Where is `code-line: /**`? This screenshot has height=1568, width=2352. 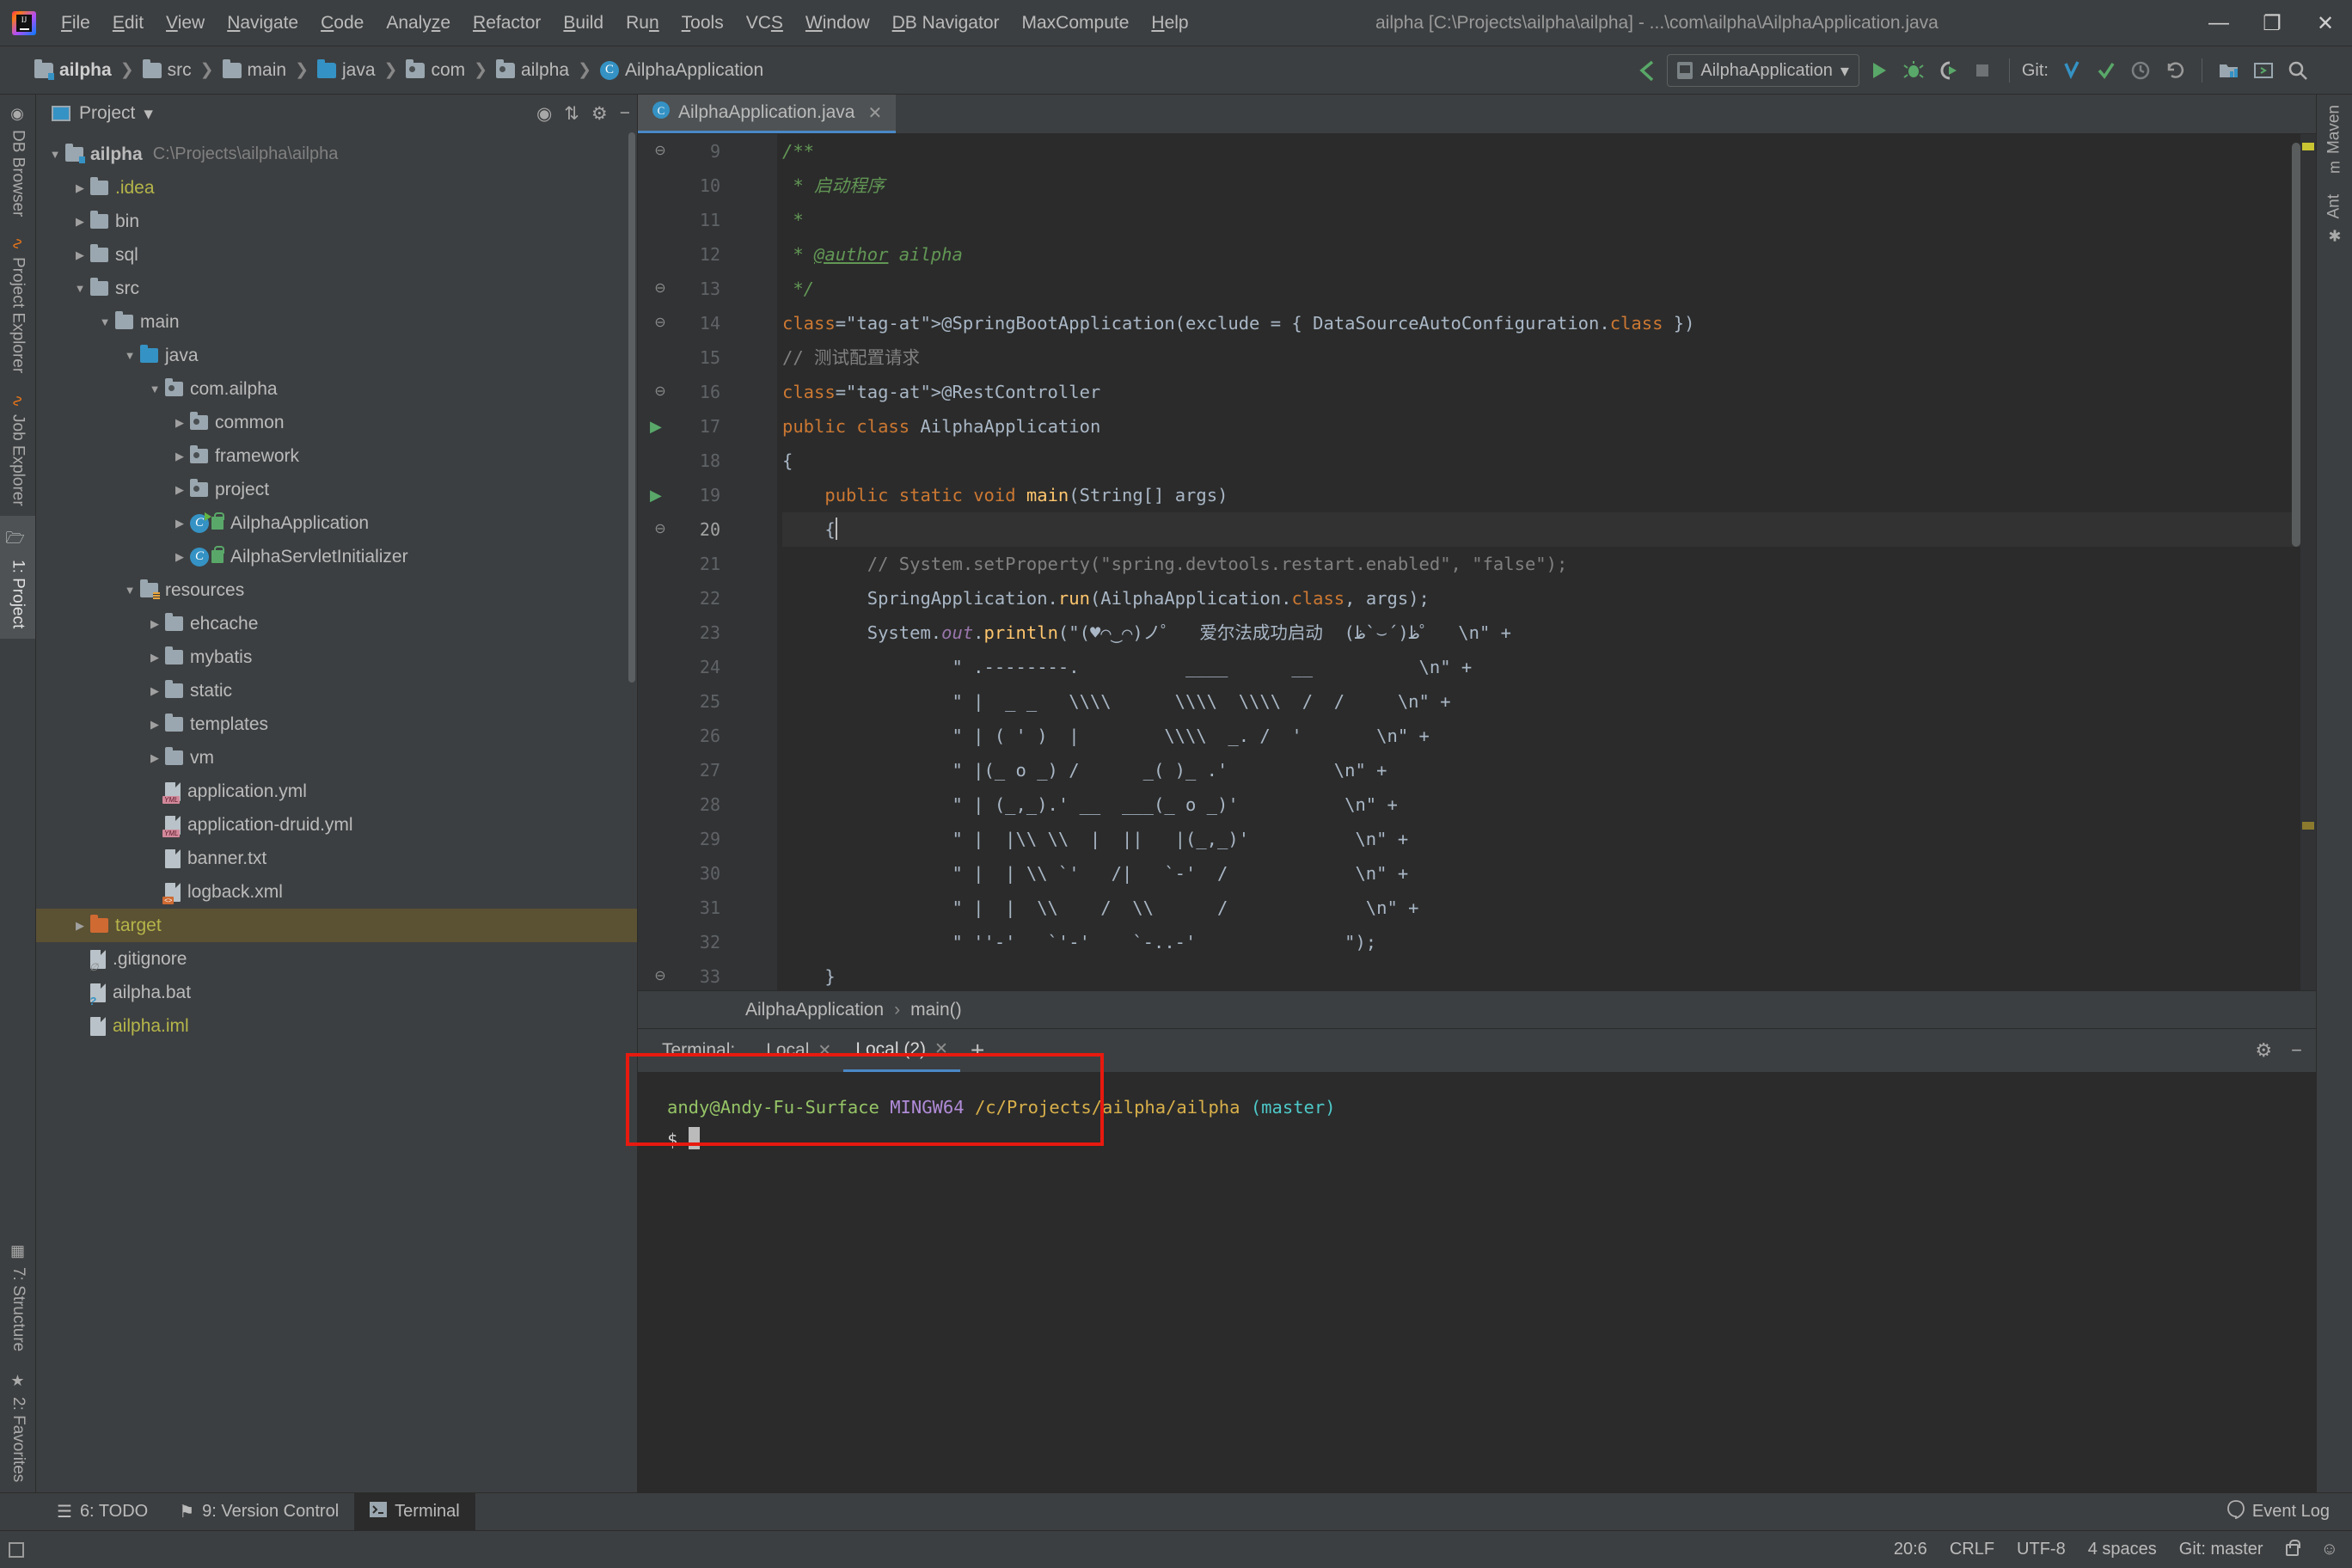 code-line: /** is located at coordinates (1549, 151).